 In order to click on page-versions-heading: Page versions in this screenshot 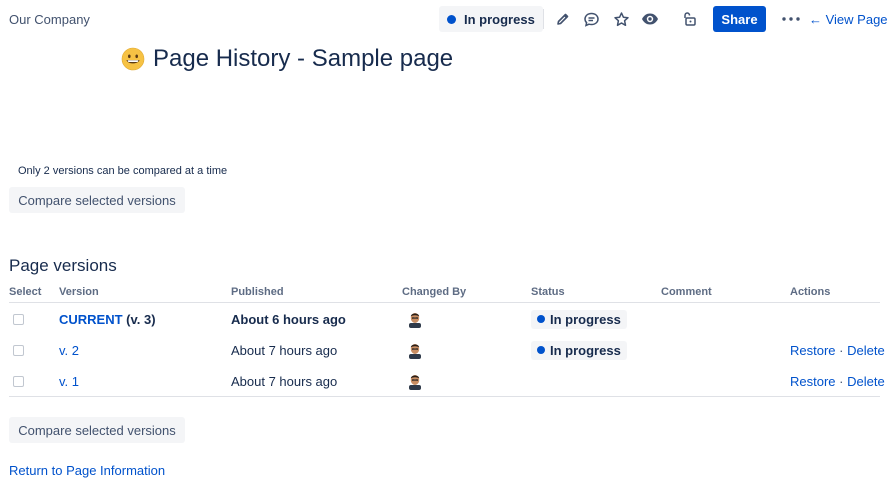, I will do `click(63, 265)`.